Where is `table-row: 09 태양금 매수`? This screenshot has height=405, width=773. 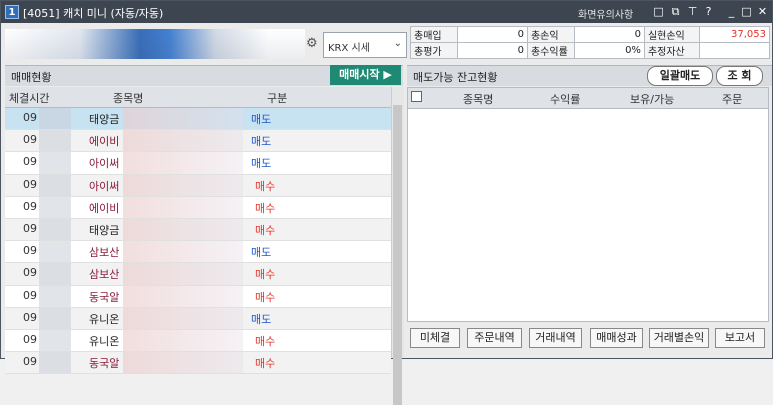 table-row: 09 태양금 매수 is located at coordinates (198, 230).